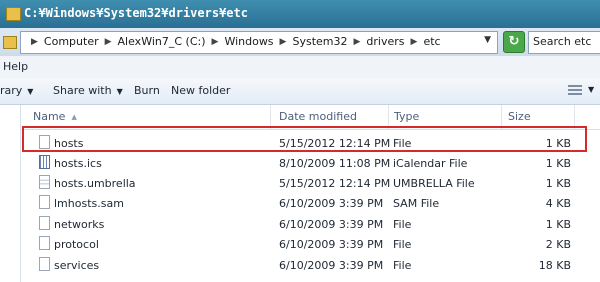  What do you see at coordinates (79, 224) in the screenshot?
I see `file-name: networks` at bounding box center [79, 224].